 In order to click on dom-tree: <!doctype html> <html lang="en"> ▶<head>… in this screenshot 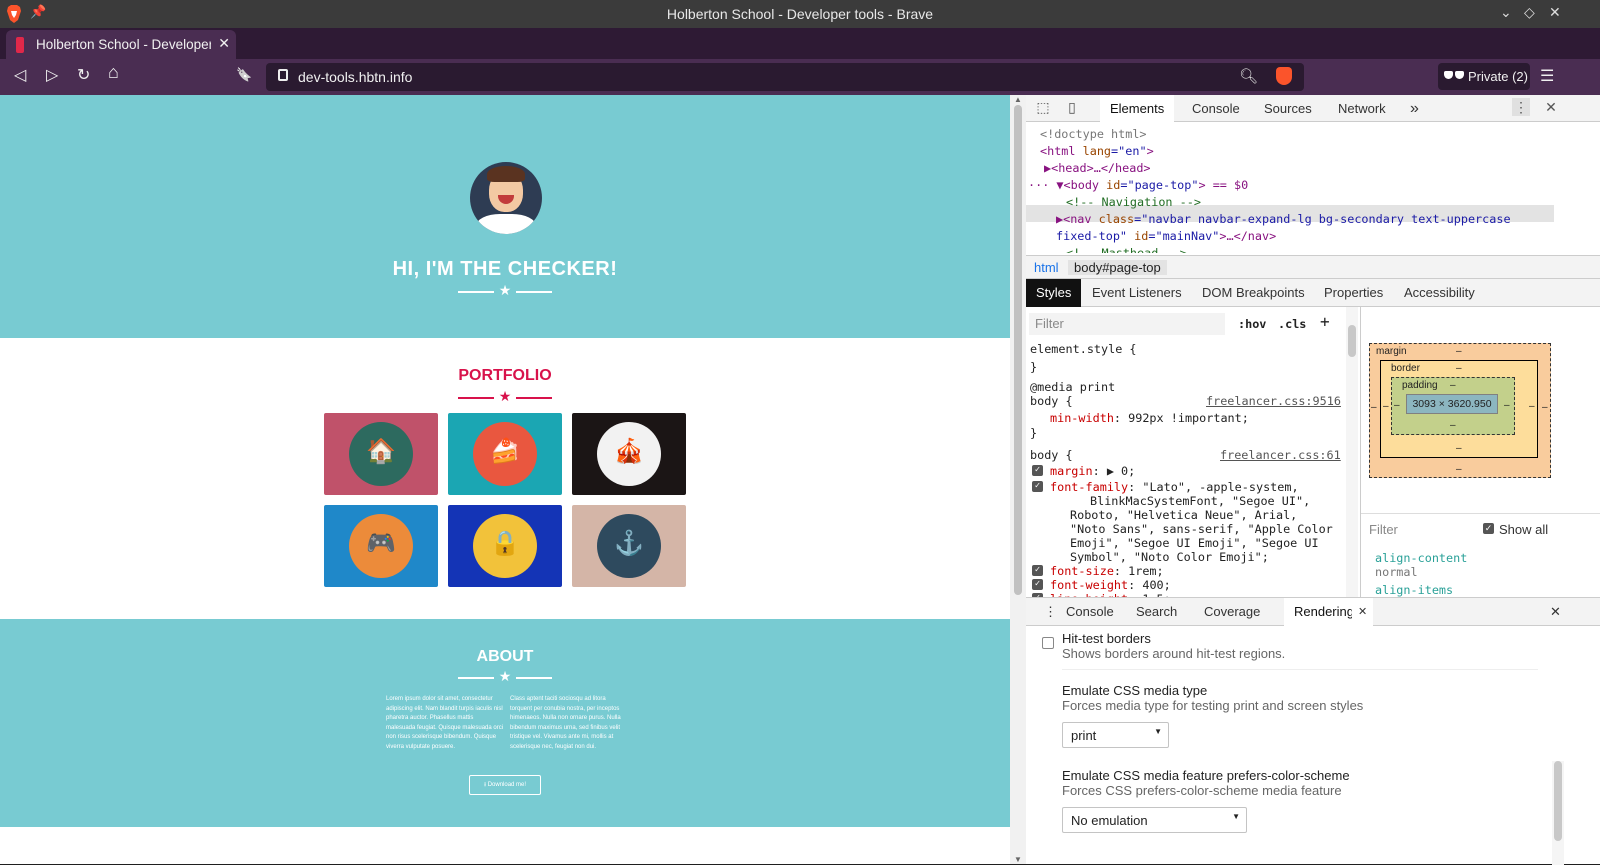, I will do `click(1306, 188)`.